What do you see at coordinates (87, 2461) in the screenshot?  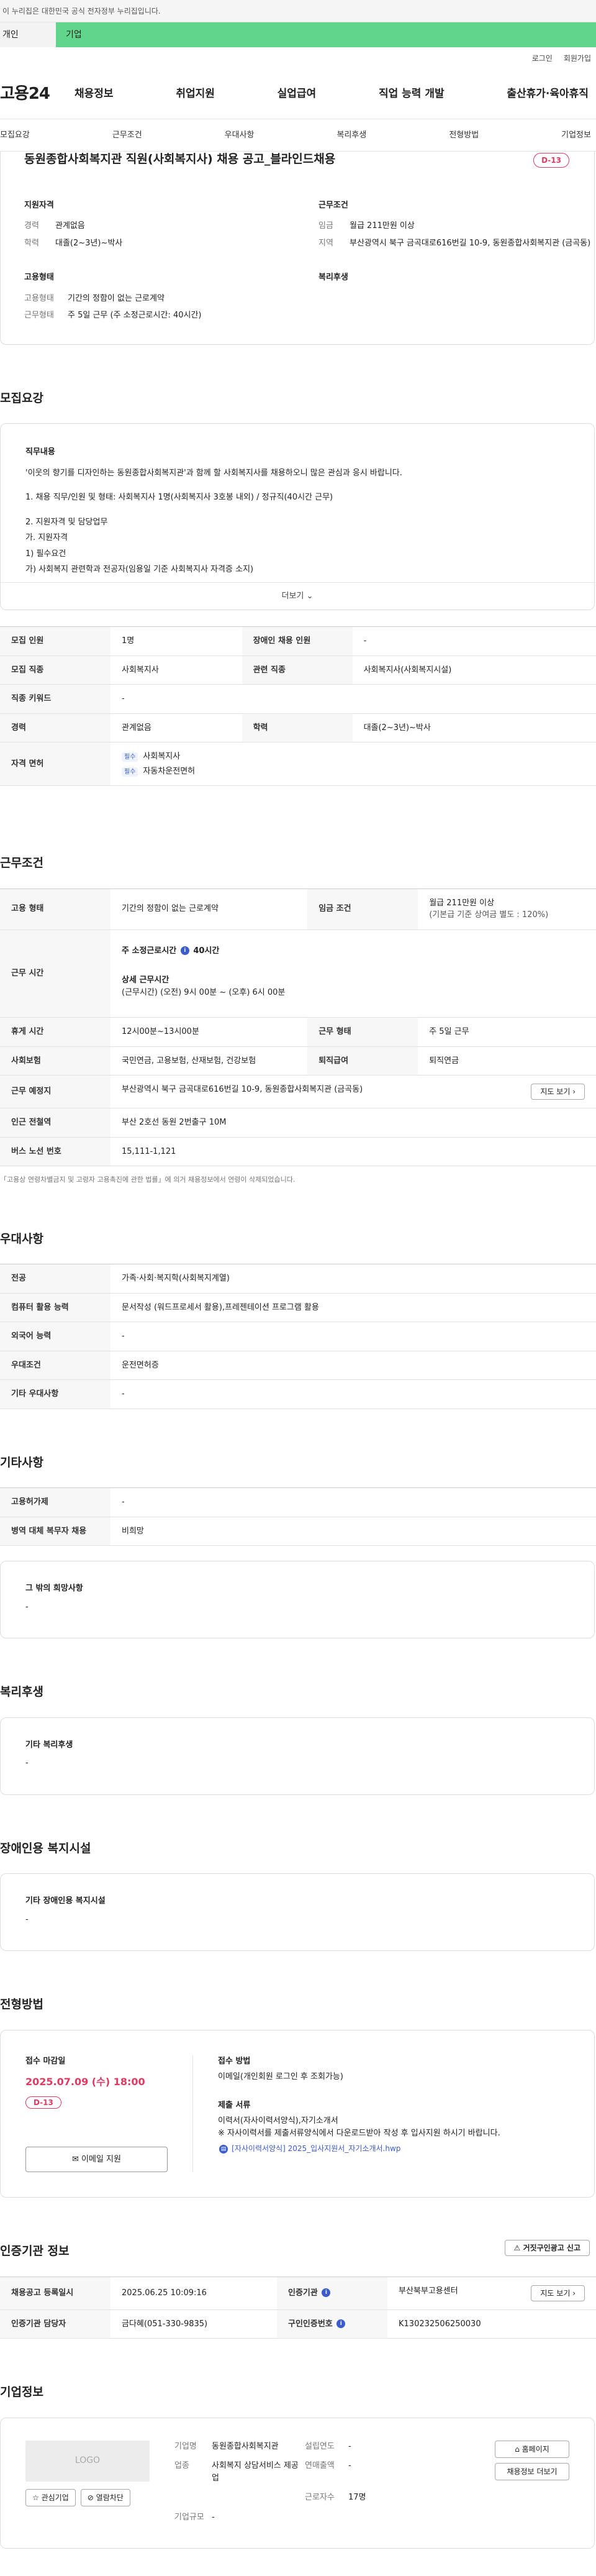 I see `corp-logo: LOGO` at bounding box center [87, 2461].